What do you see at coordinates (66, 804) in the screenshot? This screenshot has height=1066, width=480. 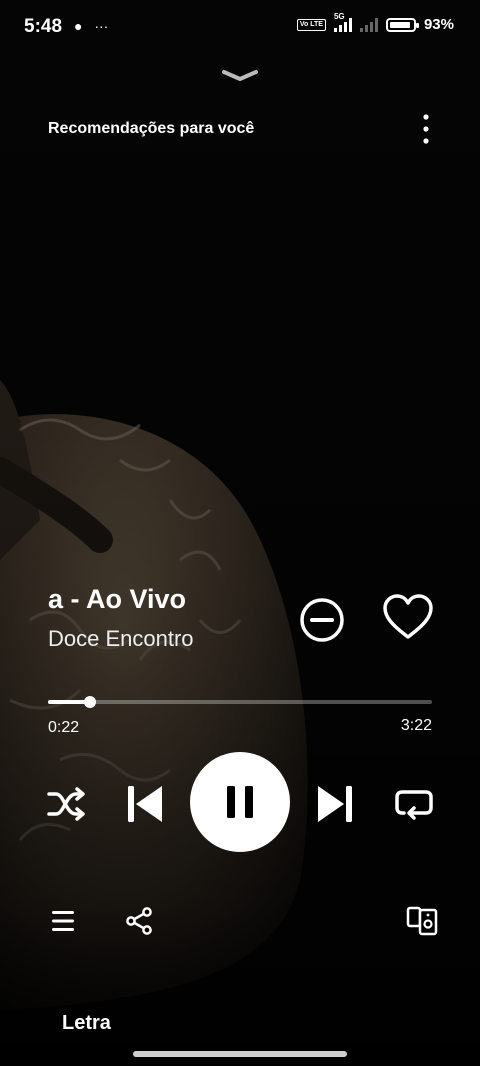 I see `shuffle-icon` at bounding box center [66, 804].